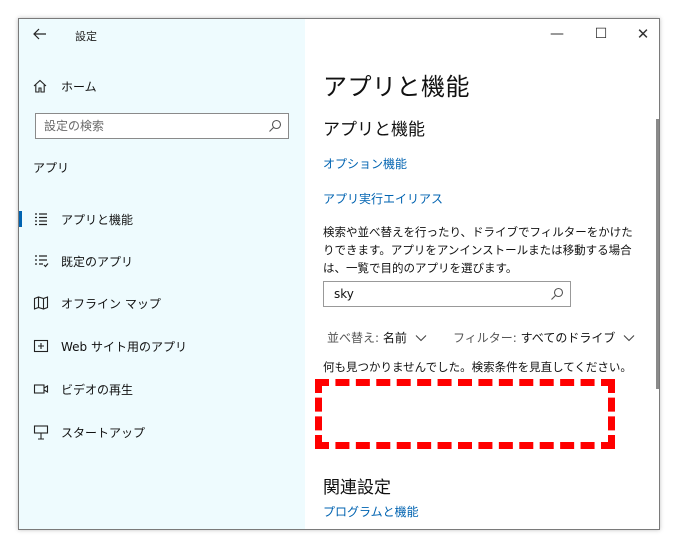 This screenshot has width=680, height=550. What do you see at coordinates (41, 432) in the screenshot?
I see `startup-icon` at bounding box center [41, 432].